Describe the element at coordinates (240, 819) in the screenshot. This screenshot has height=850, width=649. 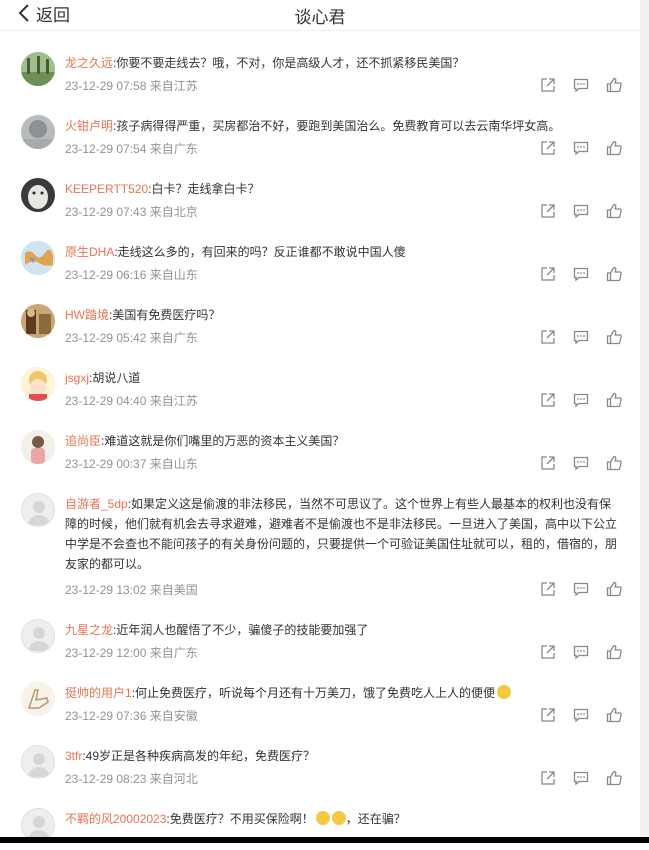
I see `comment-text: :免费医疗？不用买保险啊！` at that location.